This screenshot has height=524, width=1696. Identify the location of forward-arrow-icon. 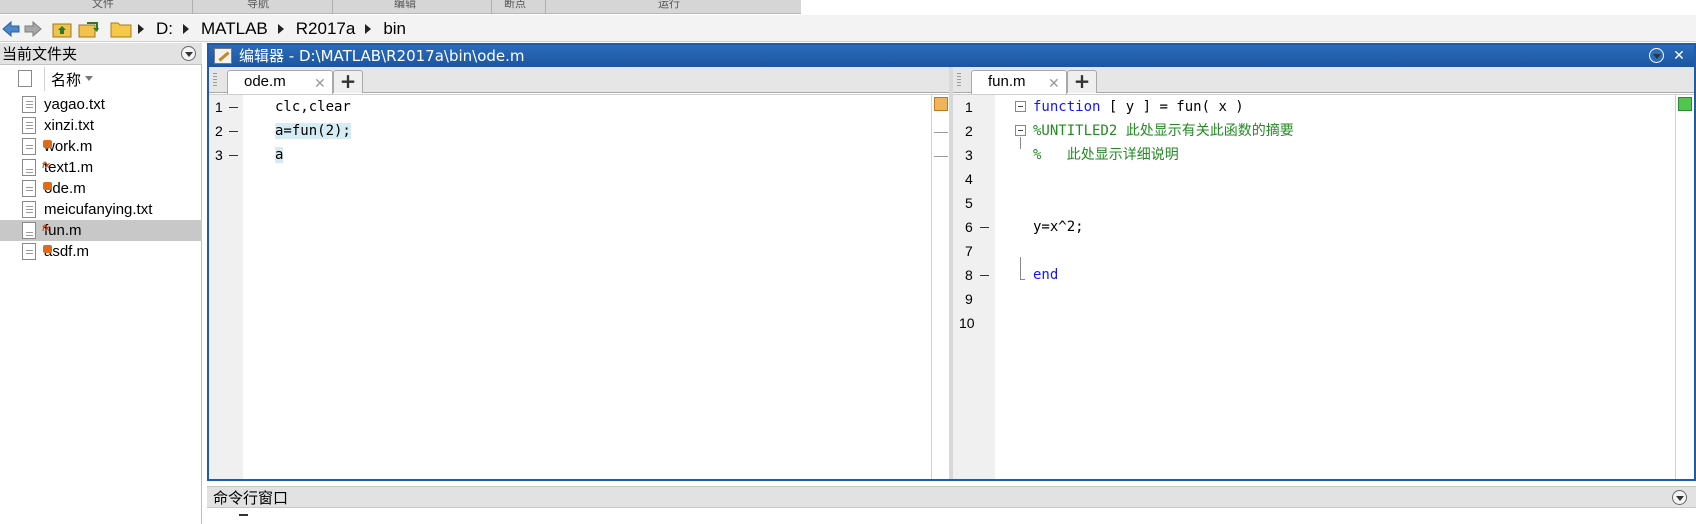
(33, 28).